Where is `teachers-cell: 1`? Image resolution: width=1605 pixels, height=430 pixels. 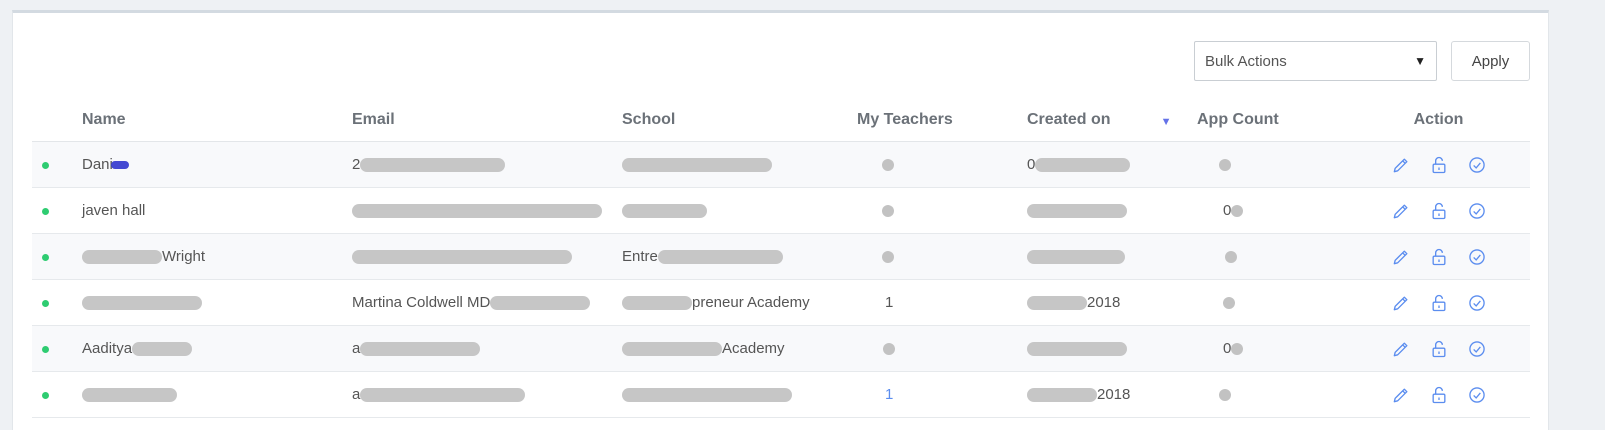
teachers-cell: 1 is located at coordinates (942, 394).